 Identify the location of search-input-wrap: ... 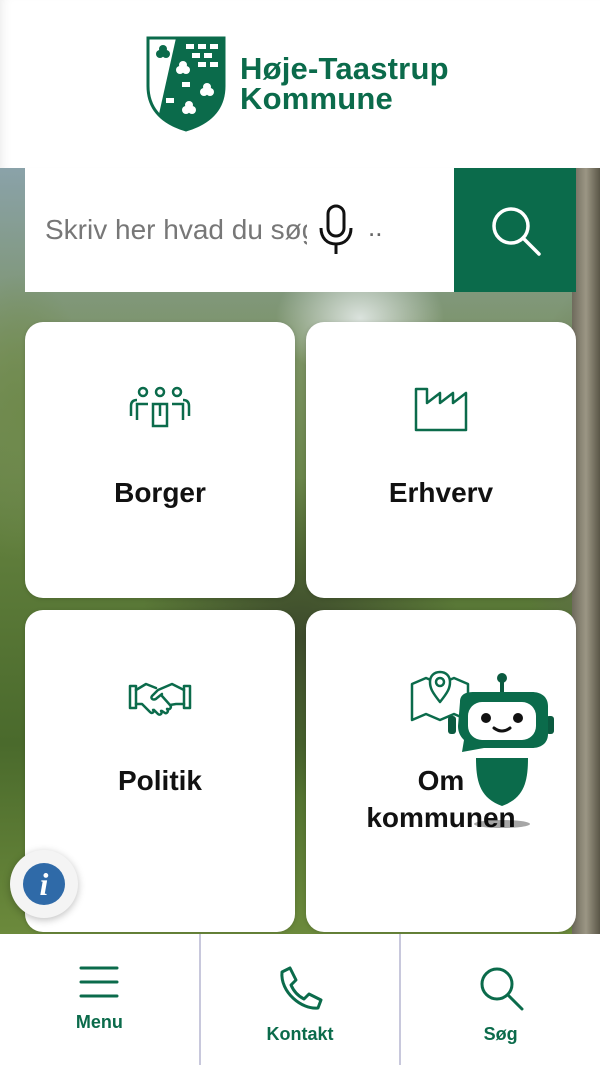
(239, 230).